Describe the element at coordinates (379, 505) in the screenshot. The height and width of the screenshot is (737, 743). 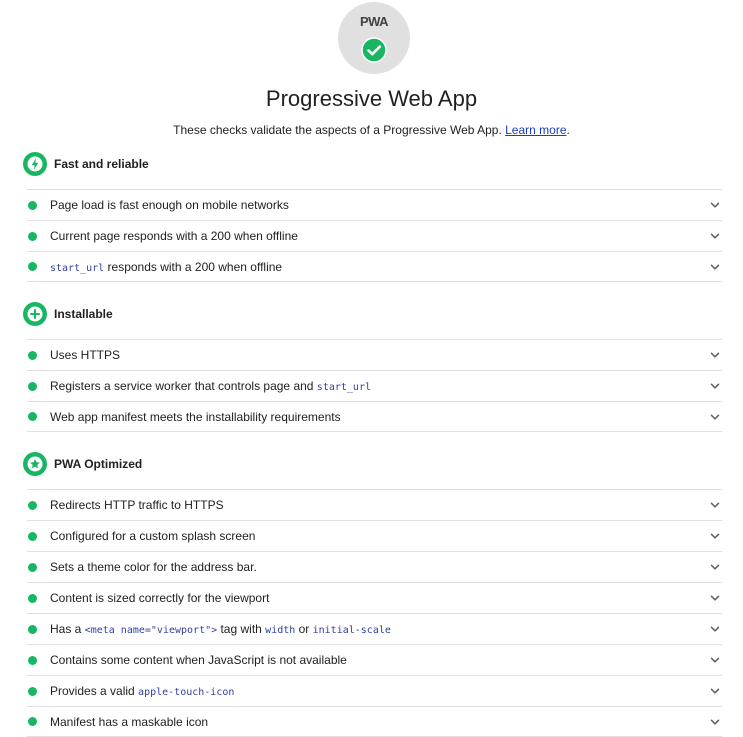
I see `audit-title: Redirects HTTP traffic to HTTPS` at that location.